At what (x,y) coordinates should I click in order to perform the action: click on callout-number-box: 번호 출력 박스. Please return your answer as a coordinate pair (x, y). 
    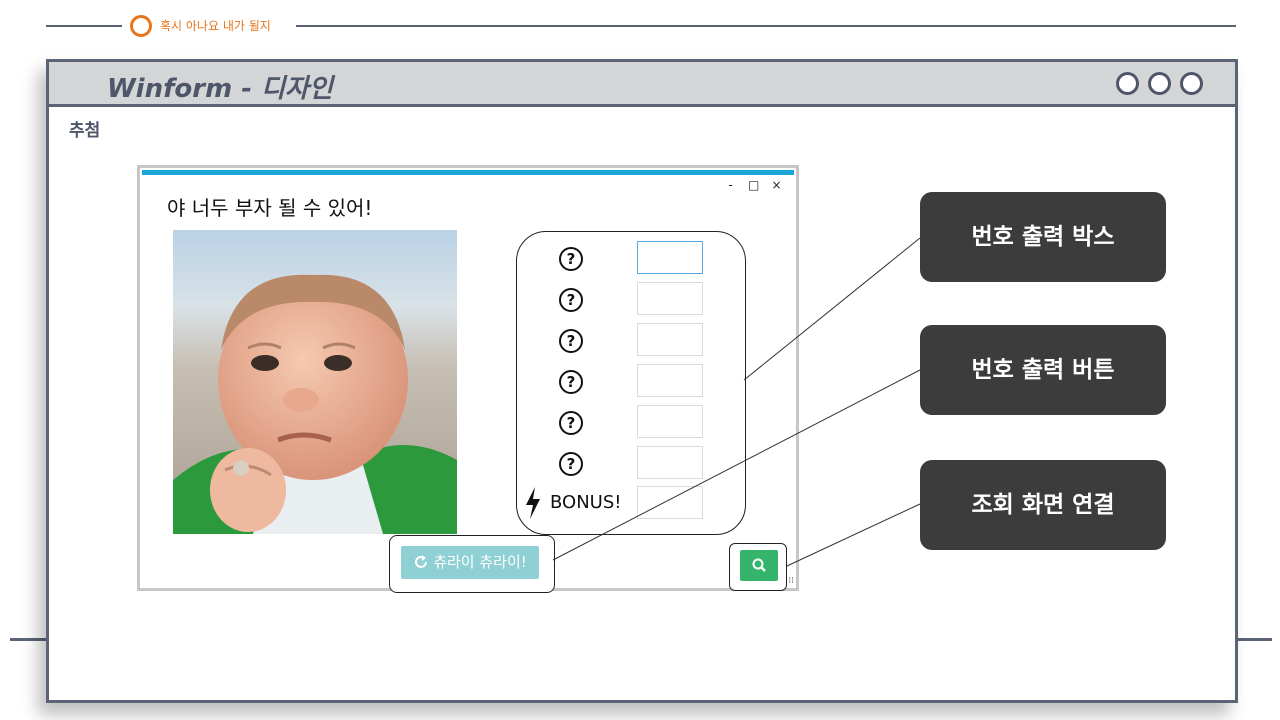
    Looking at the image, I should click on (1043, 237).